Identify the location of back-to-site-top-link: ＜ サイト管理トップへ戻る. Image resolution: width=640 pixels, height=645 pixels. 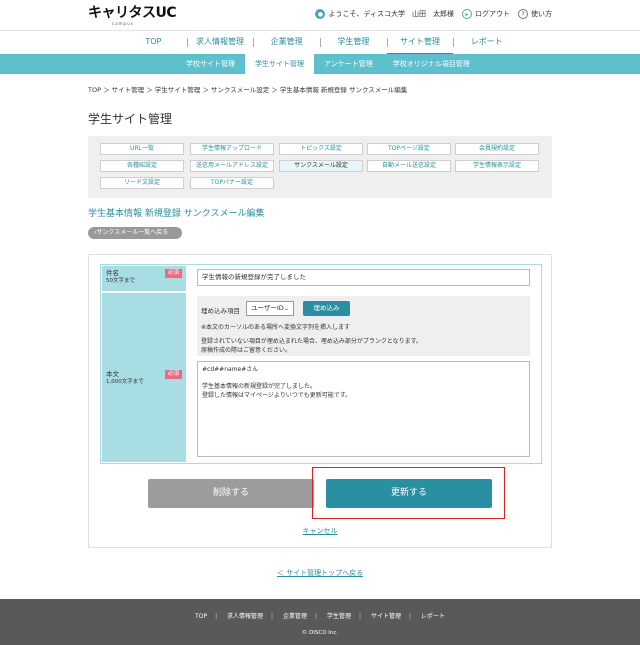
(320, 573).